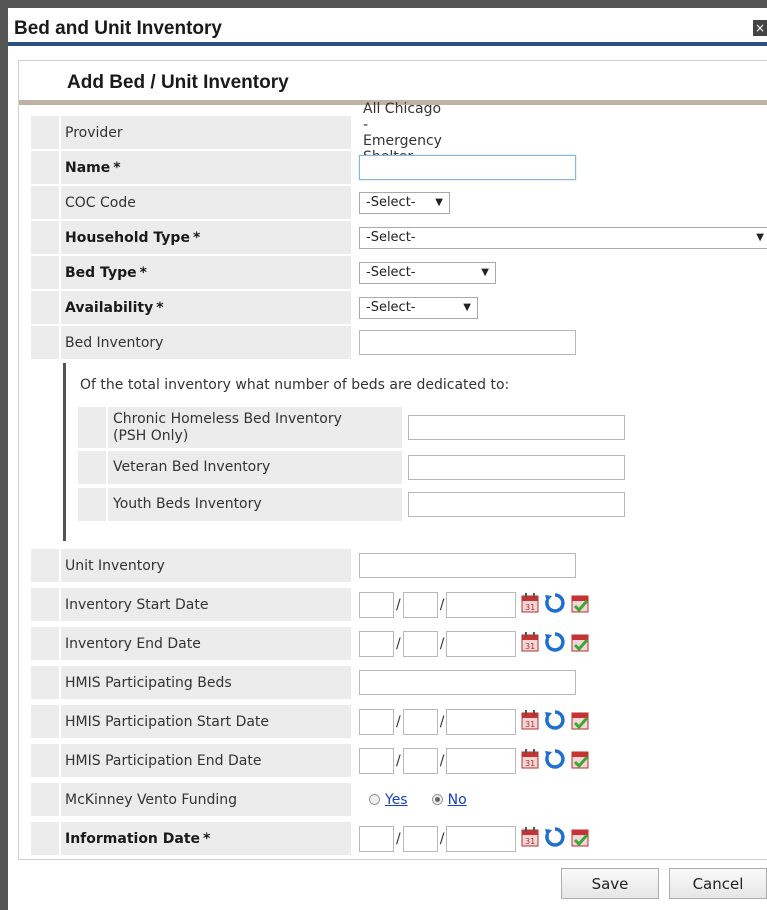 The height and width of the screenshot is (910, 767). I want to click on name-input, so click(467, 167).